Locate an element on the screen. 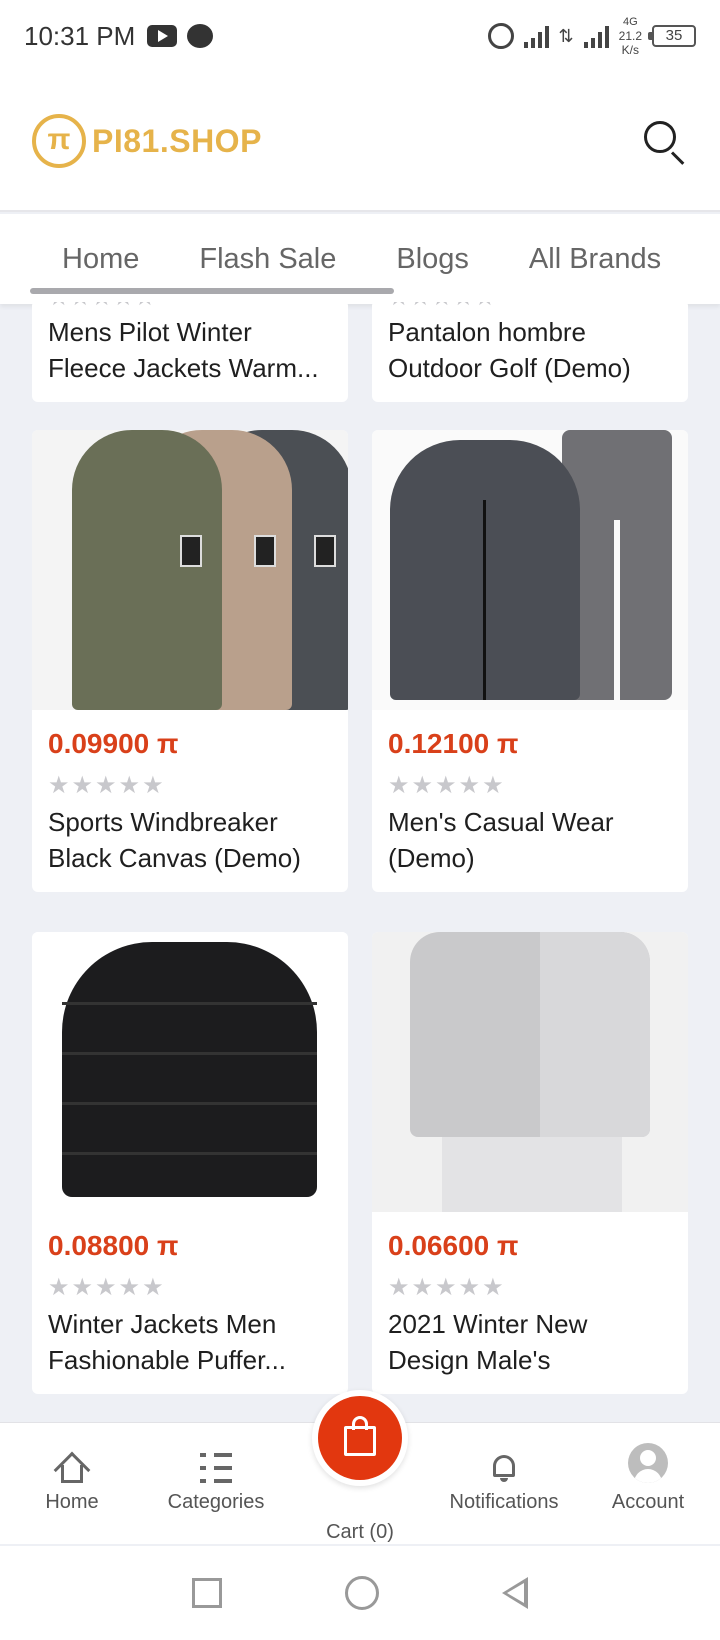 This screenshot has width=720, height=1640. nav-home: Home is located at coordinates (72, 1483).